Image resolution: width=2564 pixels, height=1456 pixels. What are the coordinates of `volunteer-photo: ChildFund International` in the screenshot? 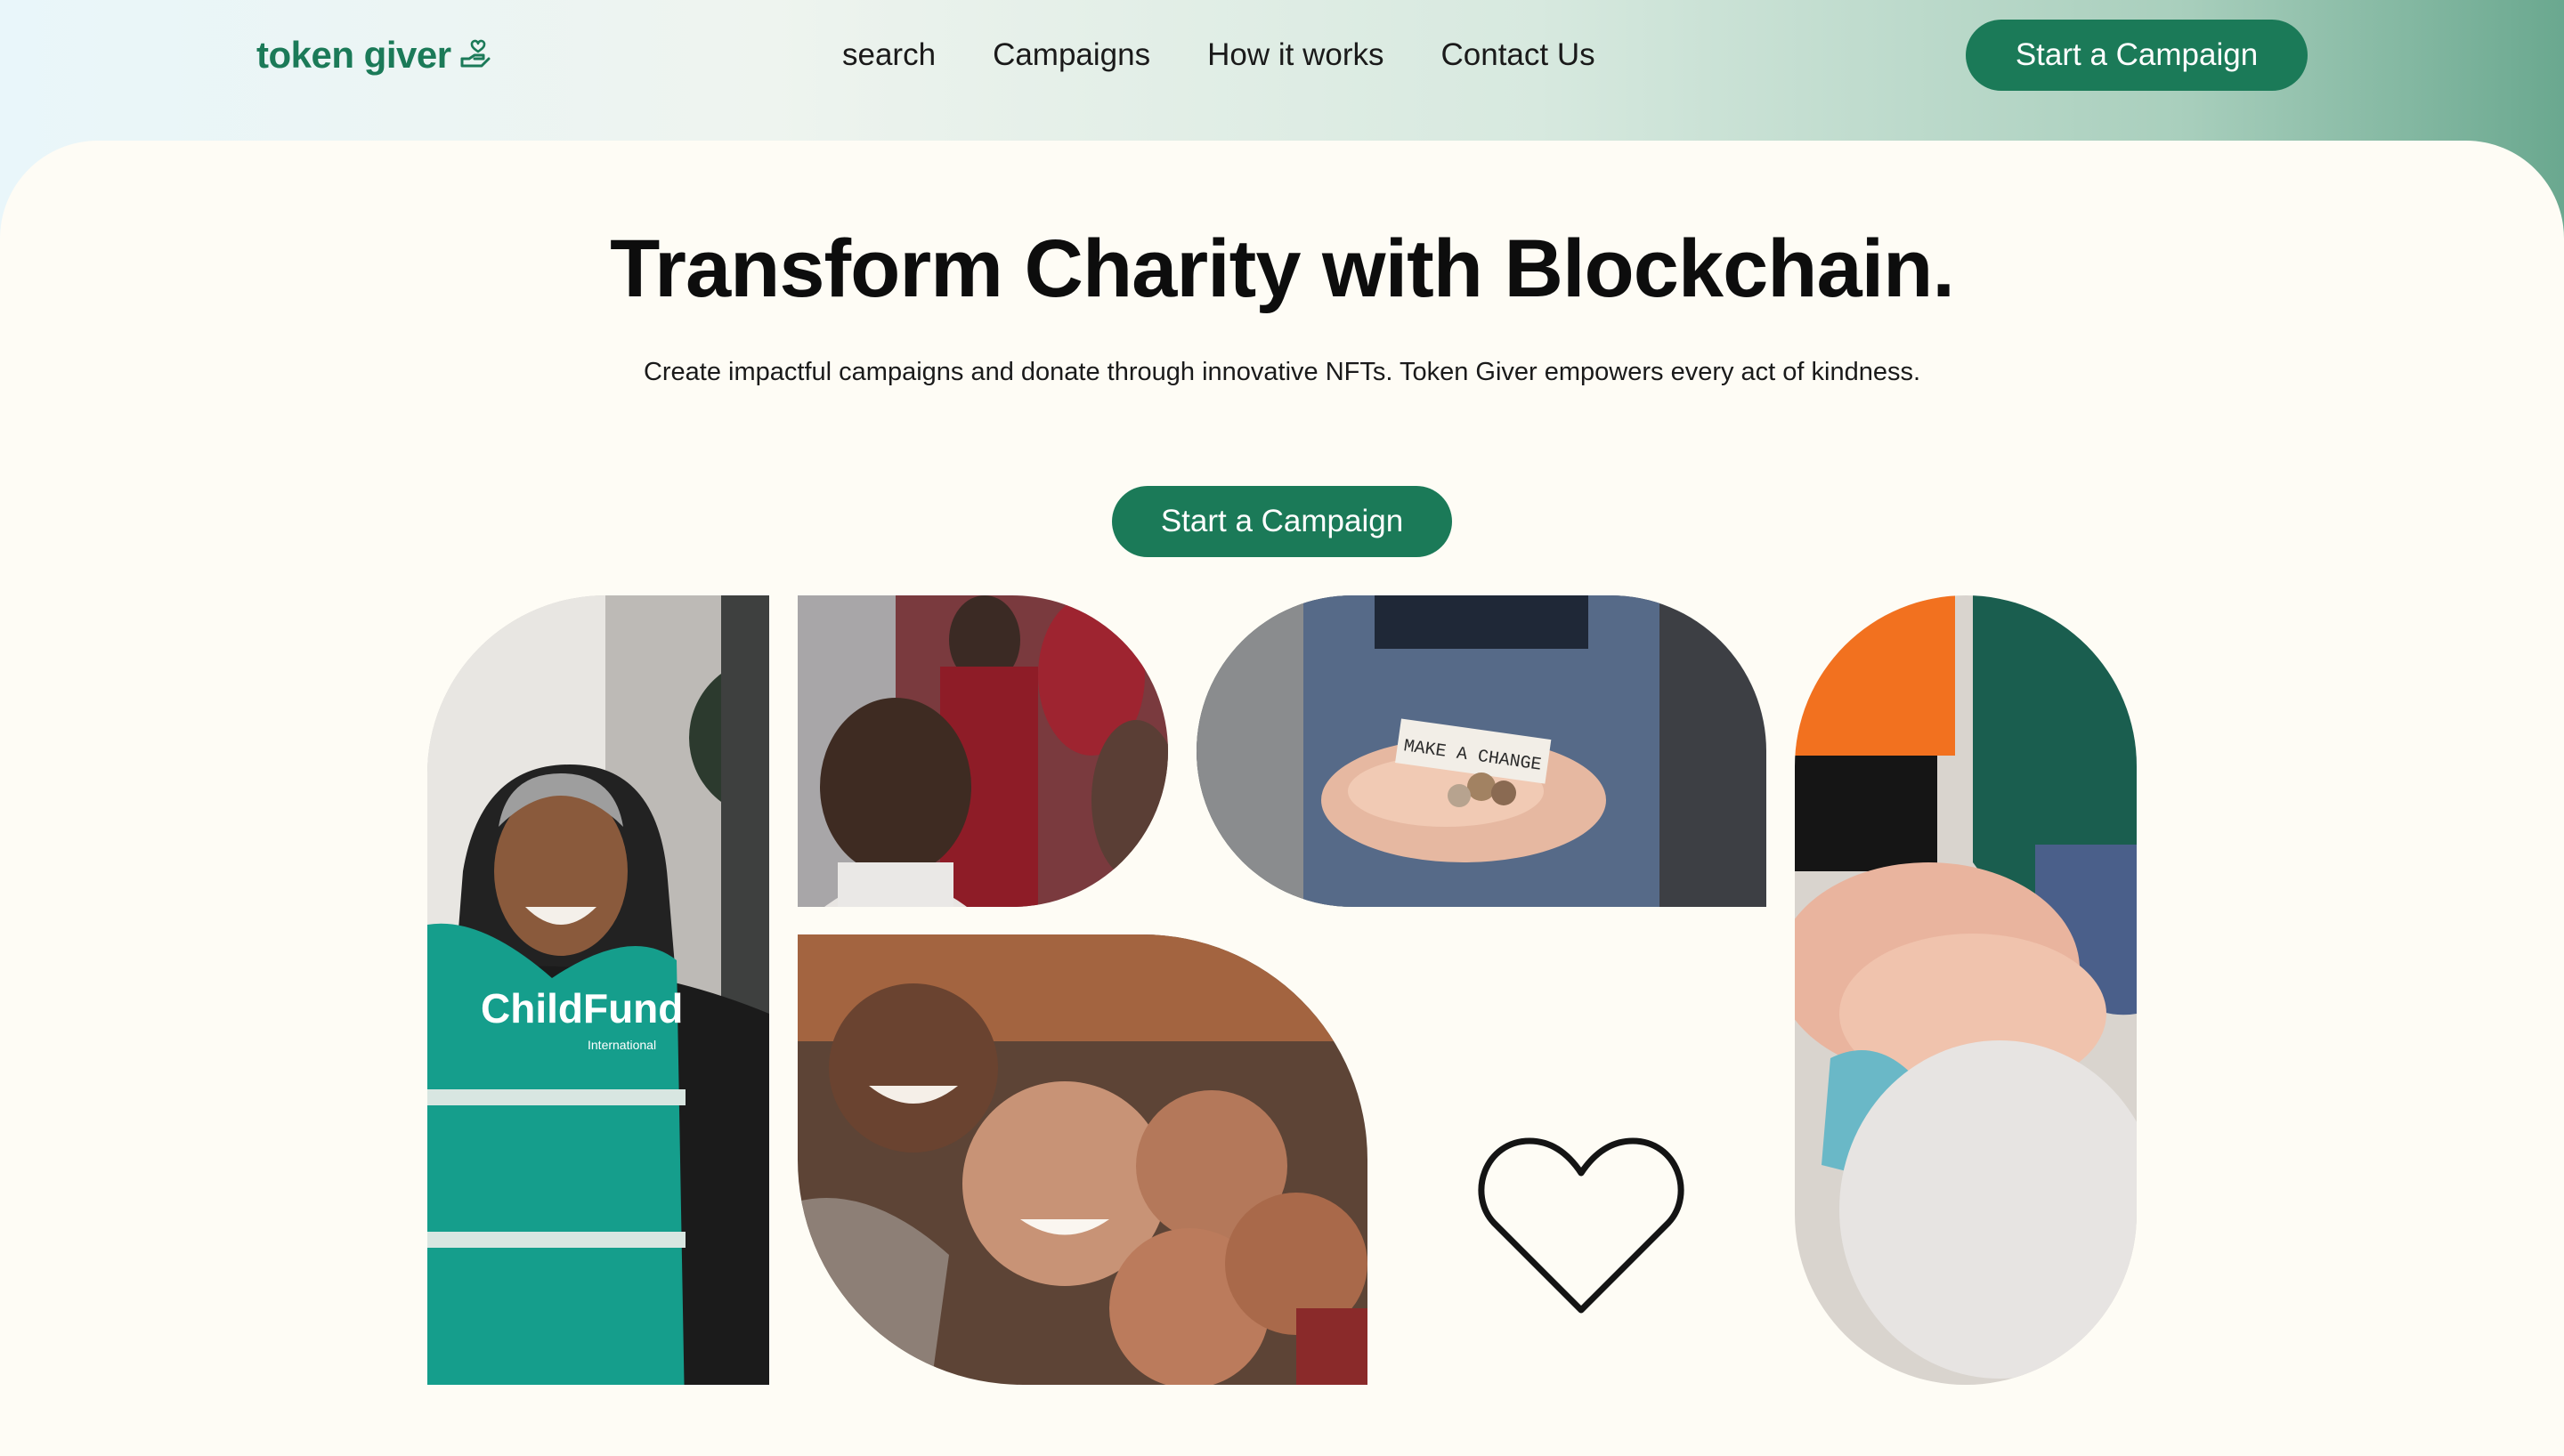 It's located at (598, 990).